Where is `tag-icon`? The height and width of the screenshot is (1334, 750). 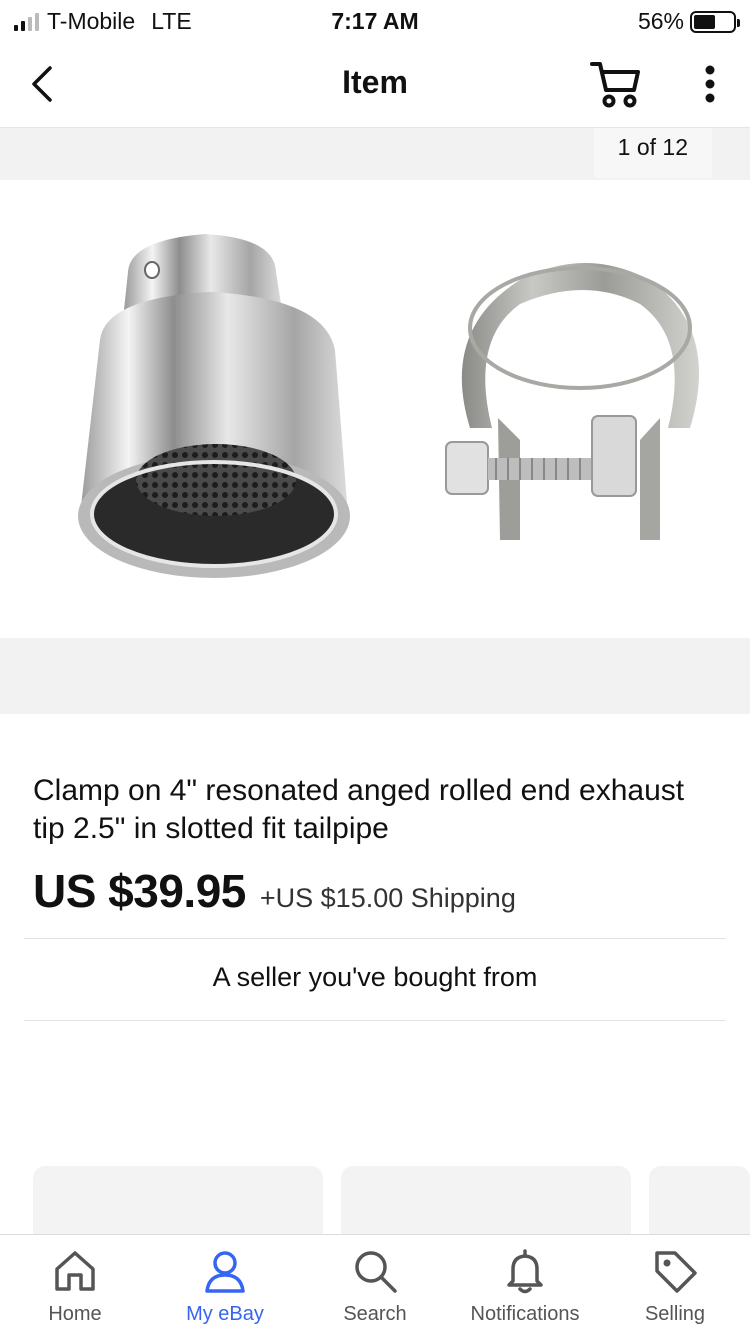
tag-icon is located at coordinates (676, 1272).